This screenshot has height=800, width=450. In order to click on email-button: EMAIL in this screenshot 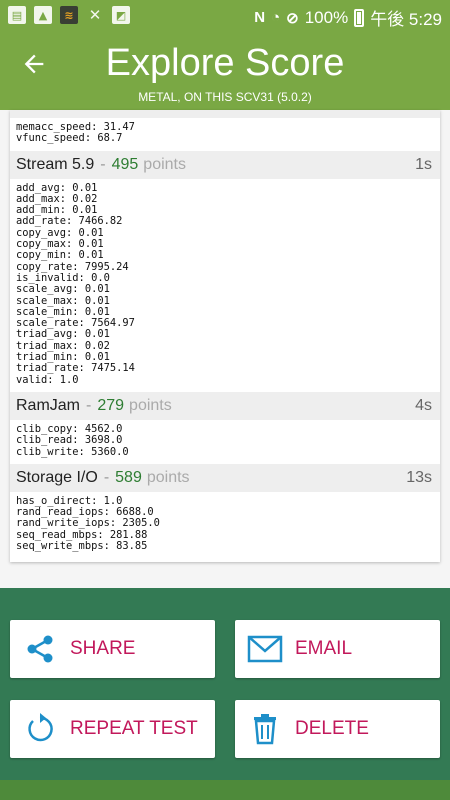, I will do `click(337, 649)`.